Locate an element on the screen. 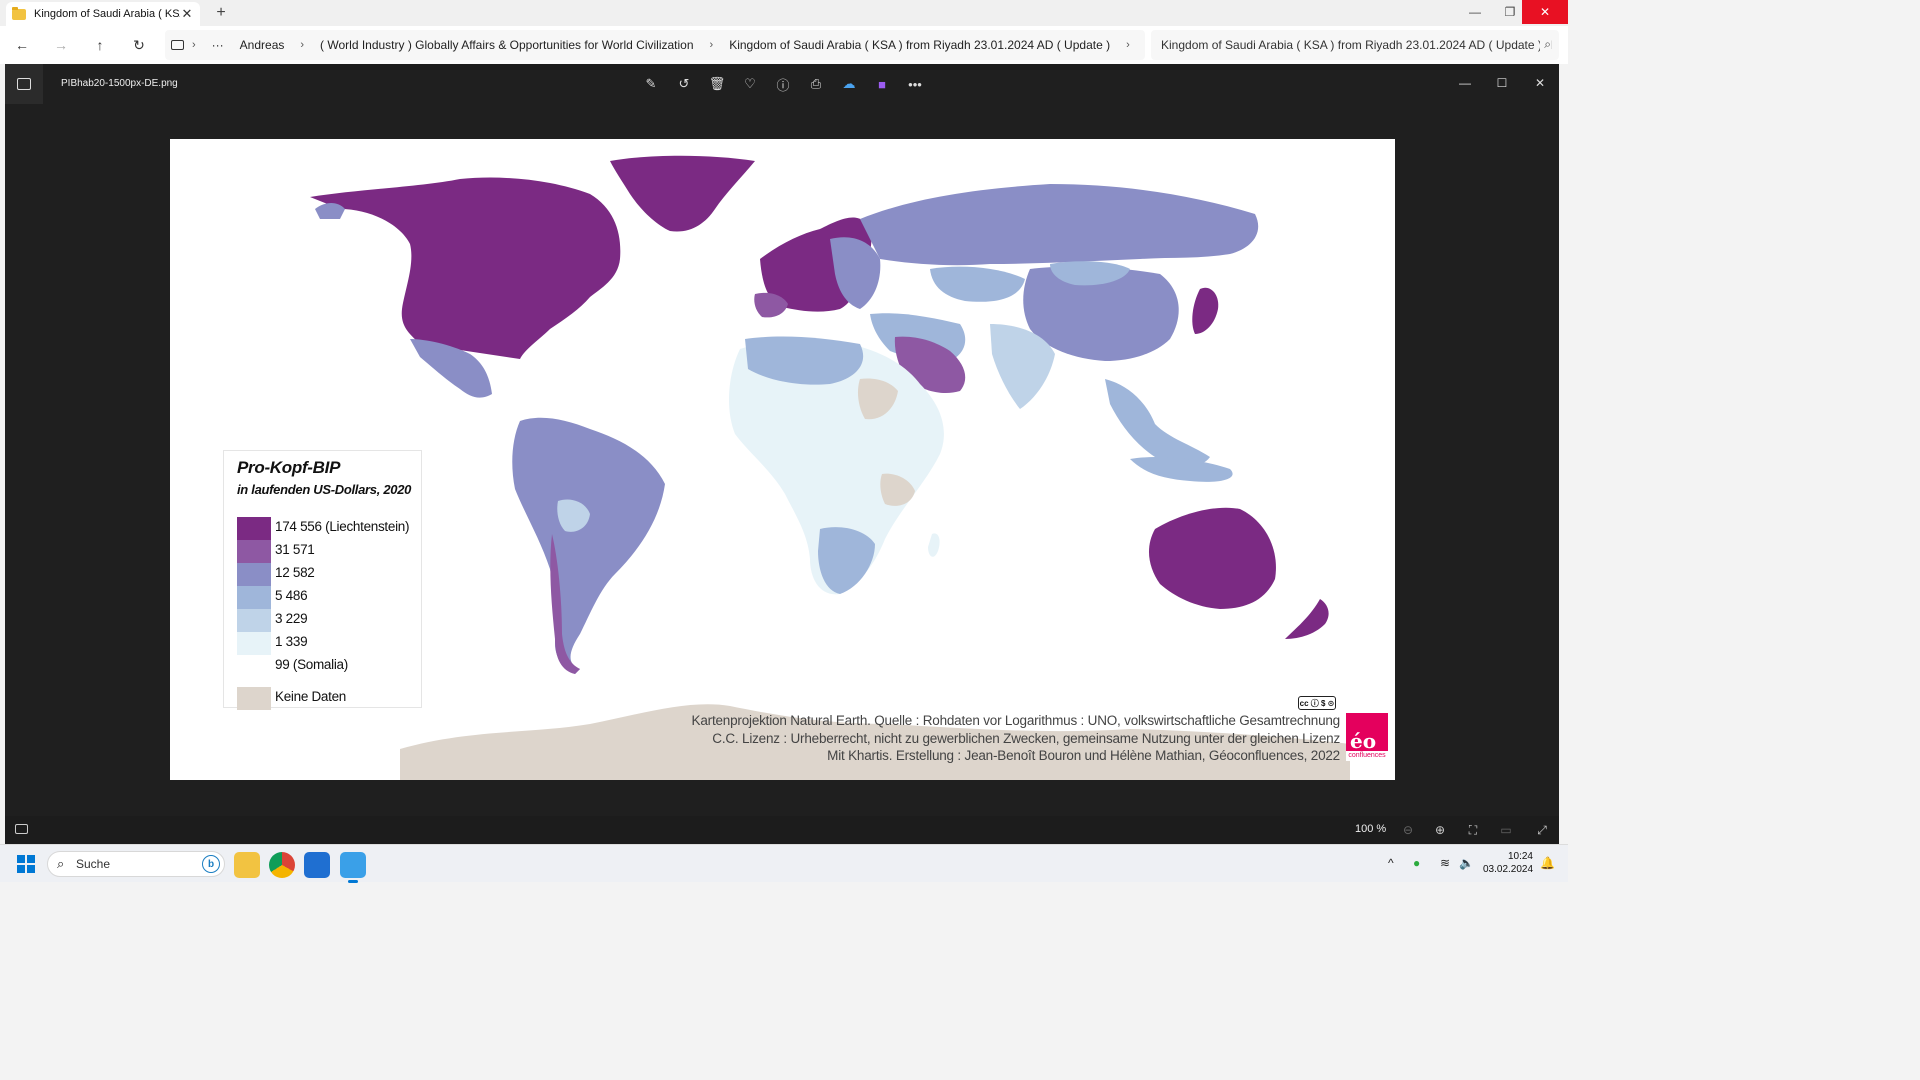  fullscreen-icon: ⤢ is located at coordinates (1542, 830).